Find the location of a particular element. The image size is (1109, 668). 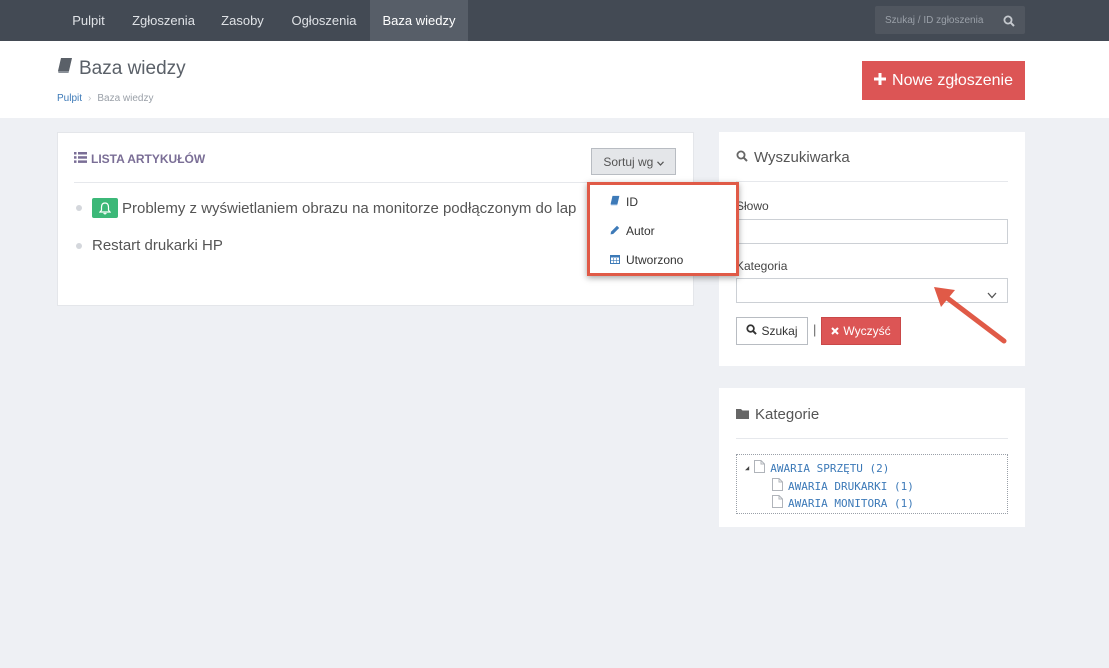

bell-icon is located at coordinates (105, 208).